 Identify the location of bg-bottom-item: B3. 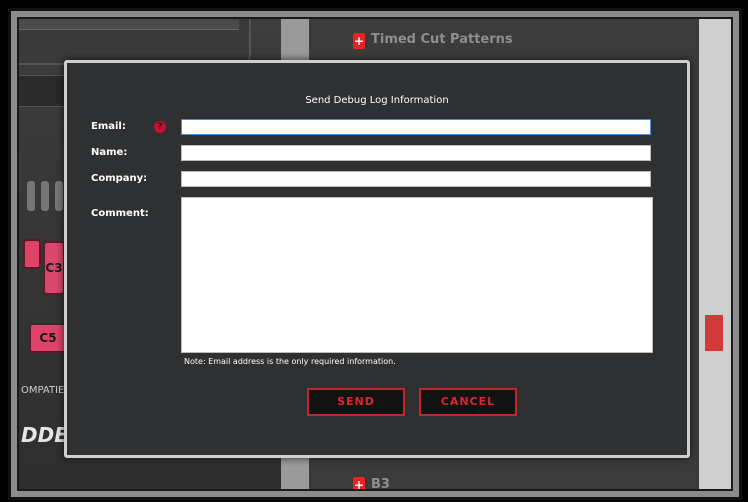
(380, 484).